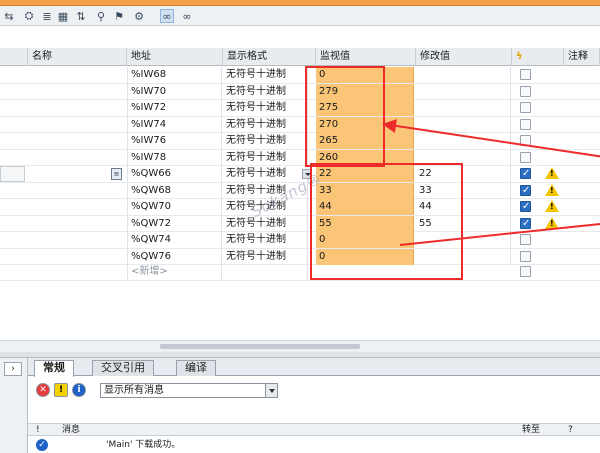 The image size is (600, 453). I want to click on display-format-icon: ⛭, so click(29, 16).